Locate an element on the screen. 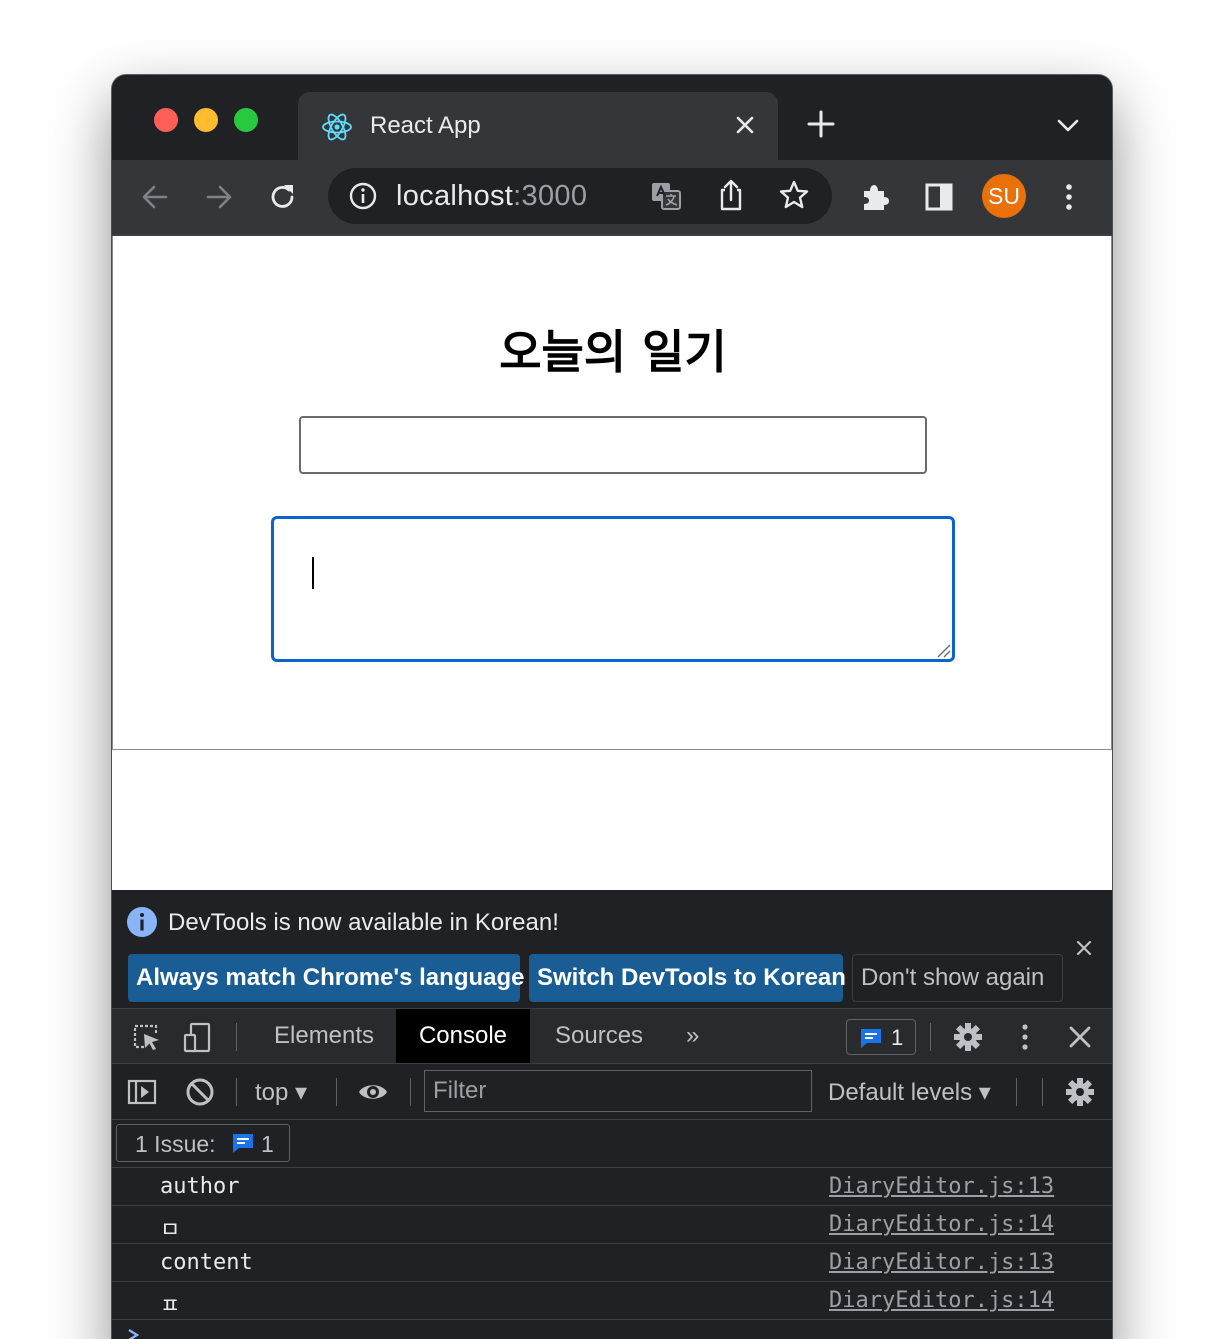  tab-console: Console is located at coordinates (463, 1036).